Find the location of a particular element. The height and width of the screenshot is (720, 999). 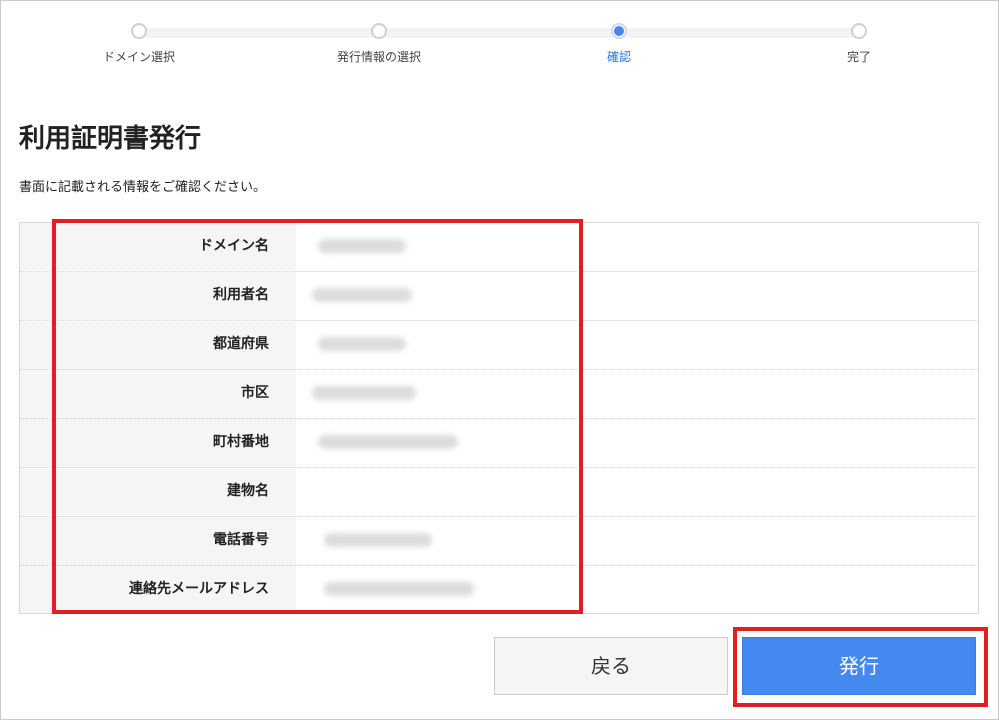

table-row: ドメイン名 is located at coordinates (499, 247).